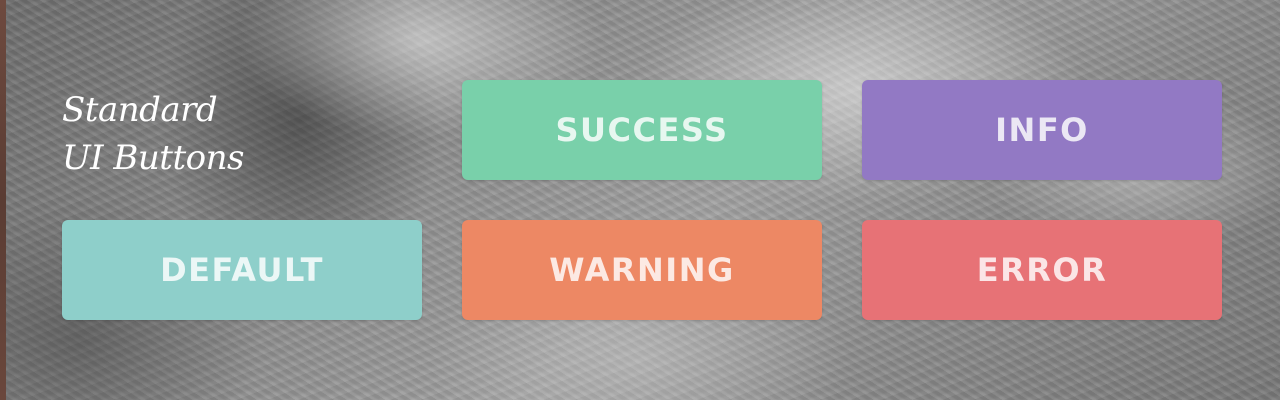 The width and height of the screenshot is (1280, 400). I want to click on success-button: SUCCESS, so click(642, 130).